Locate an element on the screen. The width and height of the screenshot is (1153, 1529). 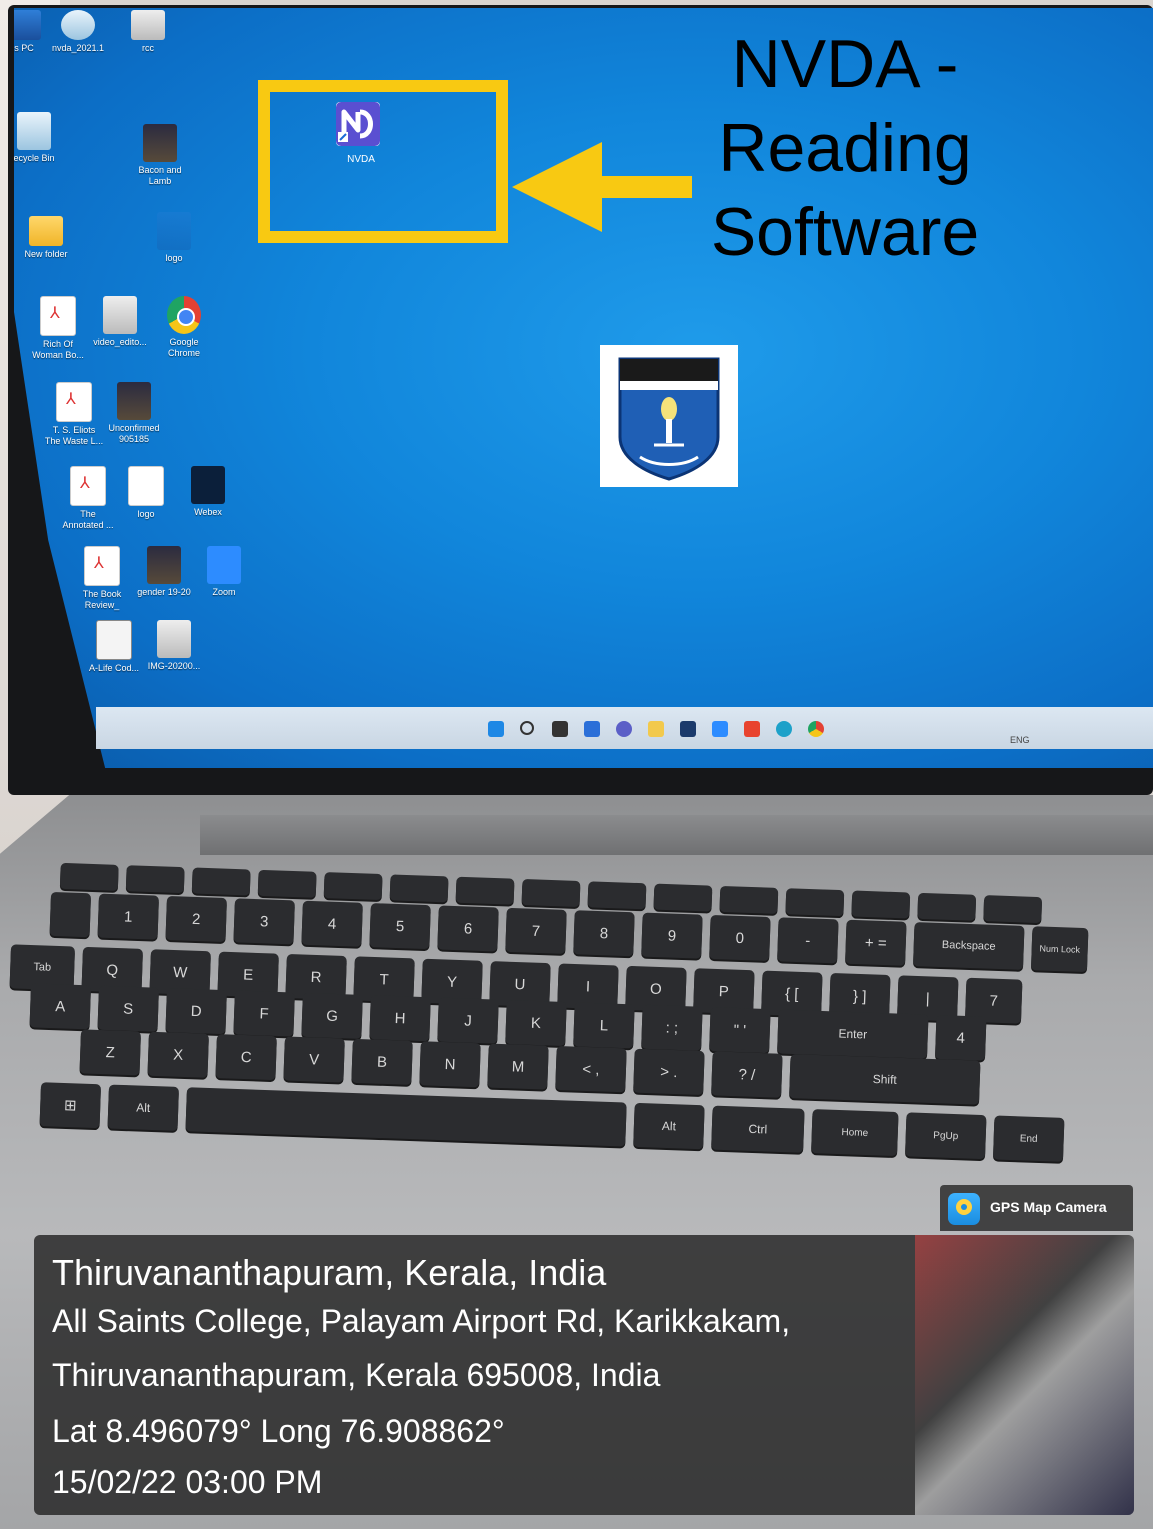
key-j: J is located at coordinates (468, 1020).